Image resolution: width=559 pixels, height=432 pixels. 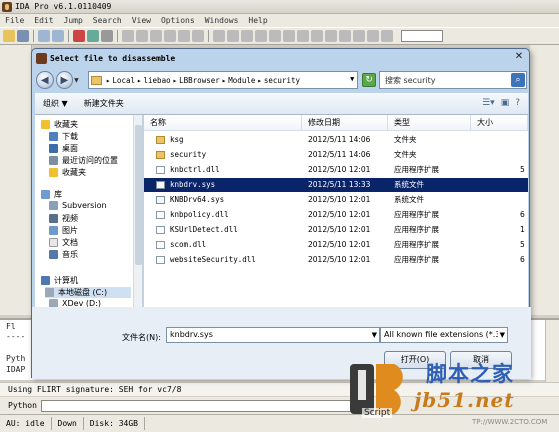 What do you see at coordinates (222, 20) in the screenshot?
I see `menu-windows: Windows` at bounding box center [222, 20].